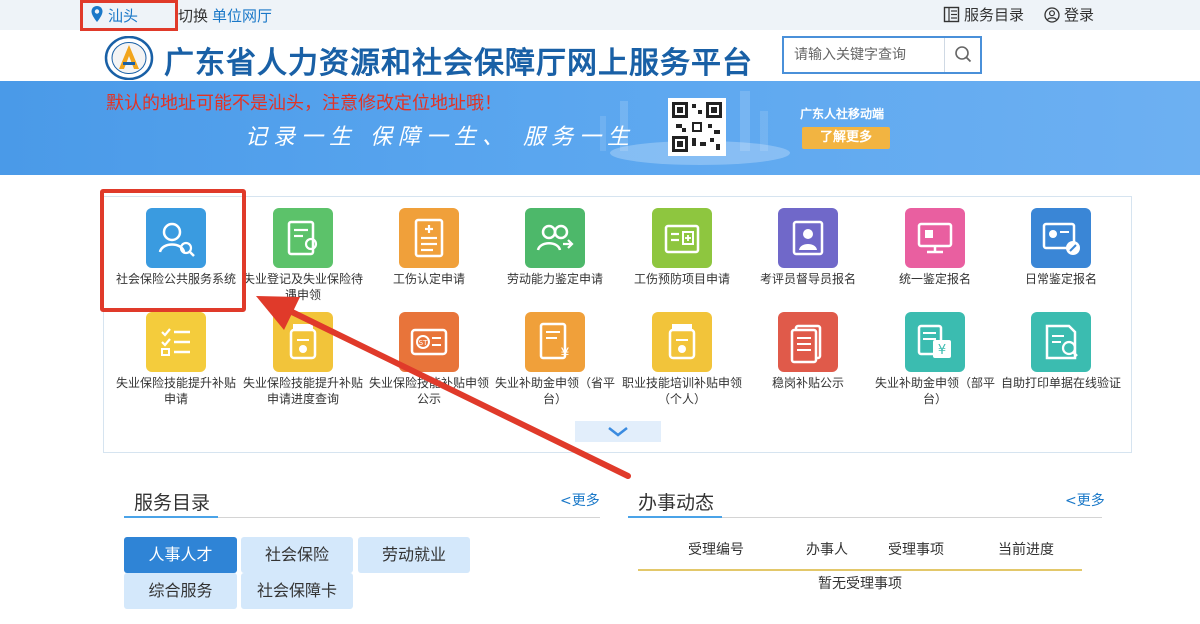 The height and width of the screenshot is (624, 1200). I want to click on service-tile: 自助打印单据在线验证, so click(1061, 350).